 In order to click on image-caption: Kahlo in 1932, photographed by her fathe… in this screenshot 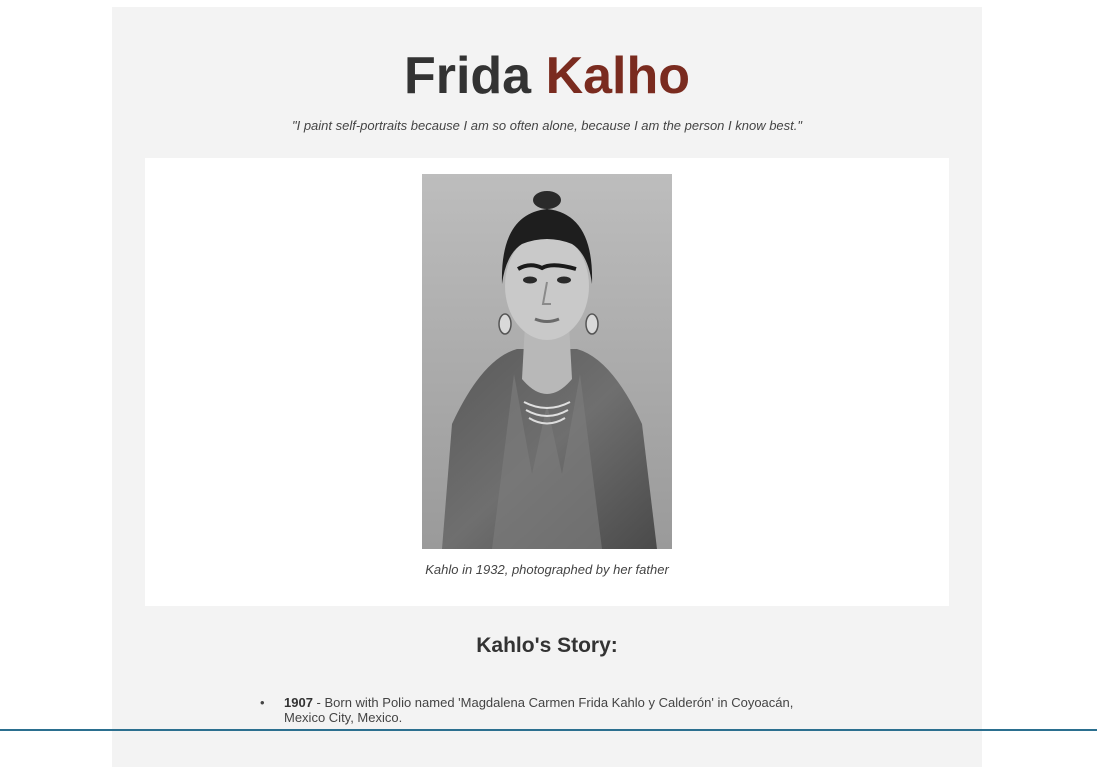, I will do `click(547, 569)`.